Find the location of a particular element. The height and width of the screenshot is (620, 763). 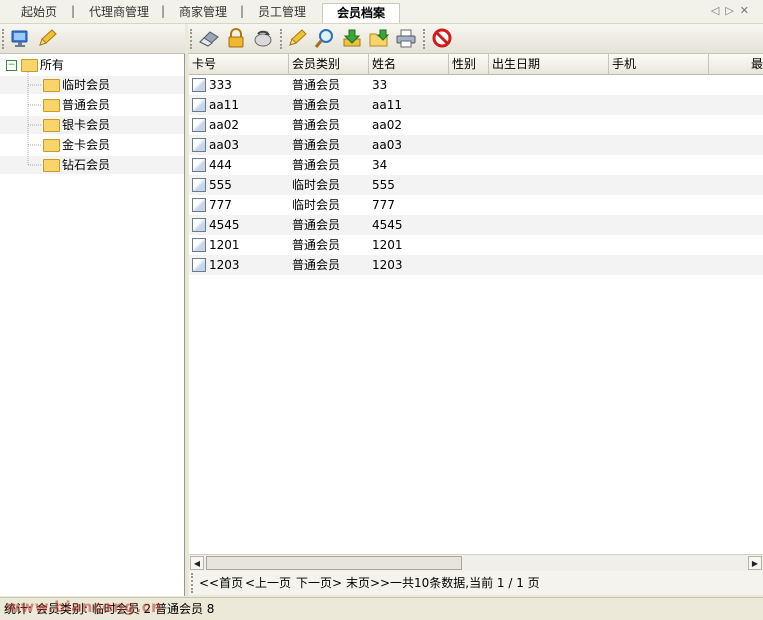

cell-name: 1203 is located at coordinates (387, 265).